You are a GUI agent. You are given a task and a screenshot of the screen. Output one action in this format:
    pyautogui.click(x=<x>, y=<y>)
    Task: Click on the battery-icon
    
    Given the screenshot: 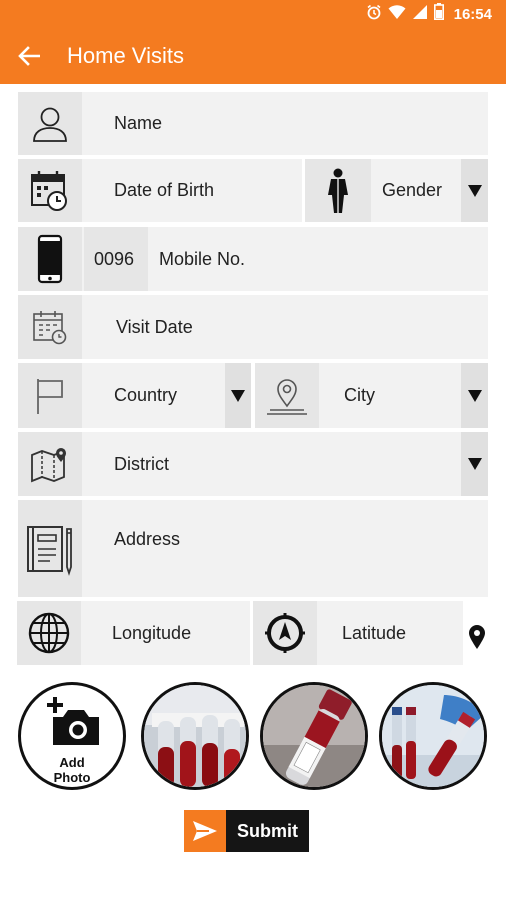 What is the action you would take?
    pyautogui.click(x=438, y=14)
    